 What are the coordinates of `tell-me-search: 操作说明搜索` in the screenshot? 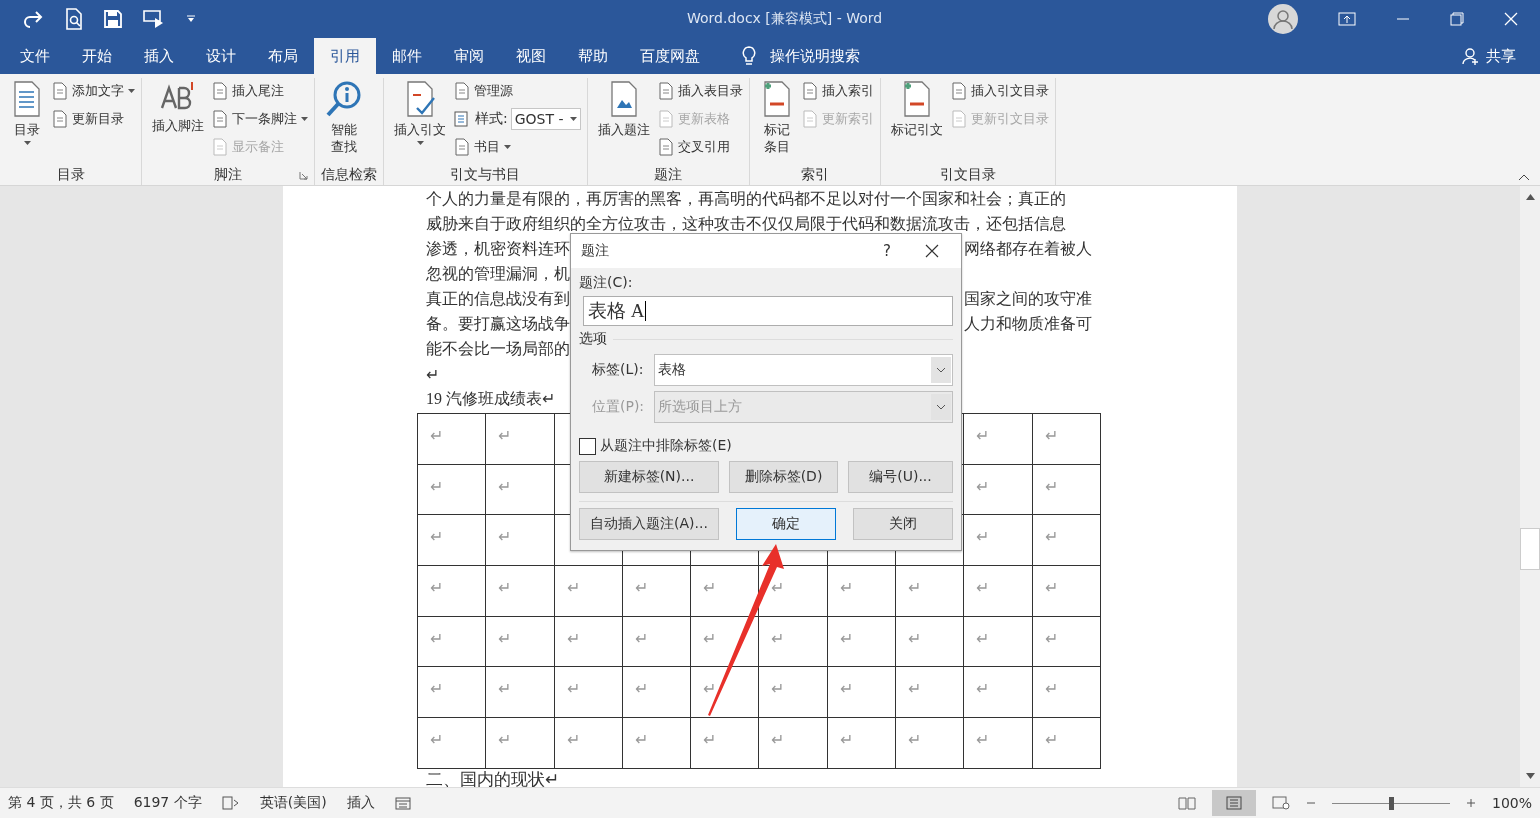 It's located at (815, 56).